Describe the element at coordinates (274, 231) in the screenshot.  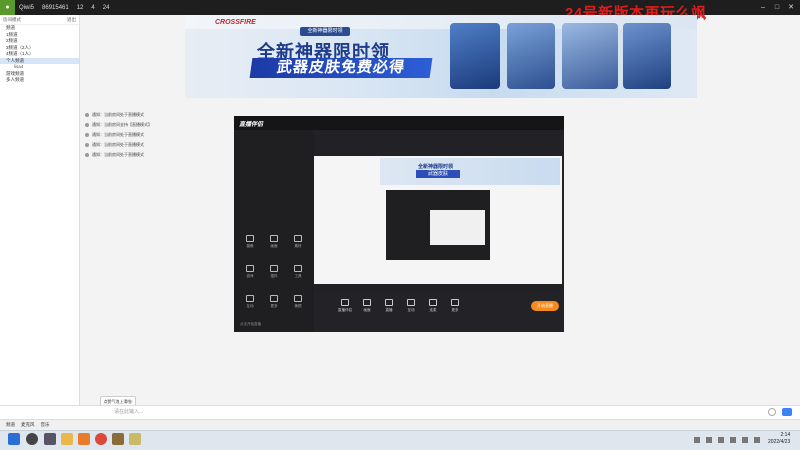
I see `stream-left-panel: 摄像 画面 素材 游戏 插件 工具 互动 更多 美颜 点击开始直播` at that location.